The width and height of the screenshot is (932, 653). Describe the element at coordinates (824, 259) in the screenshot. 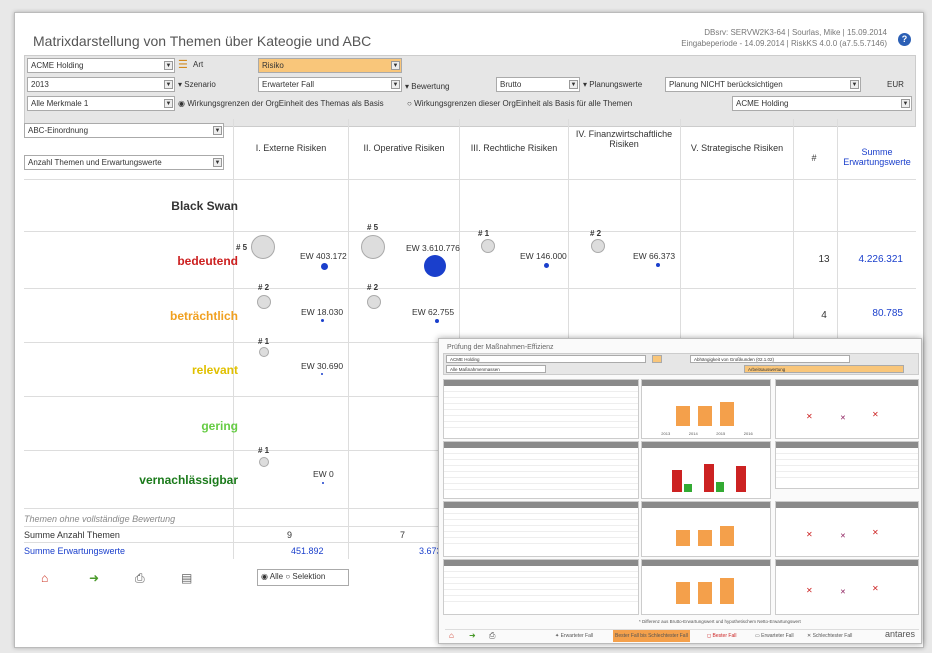

I see `row-count: 13` at that location.